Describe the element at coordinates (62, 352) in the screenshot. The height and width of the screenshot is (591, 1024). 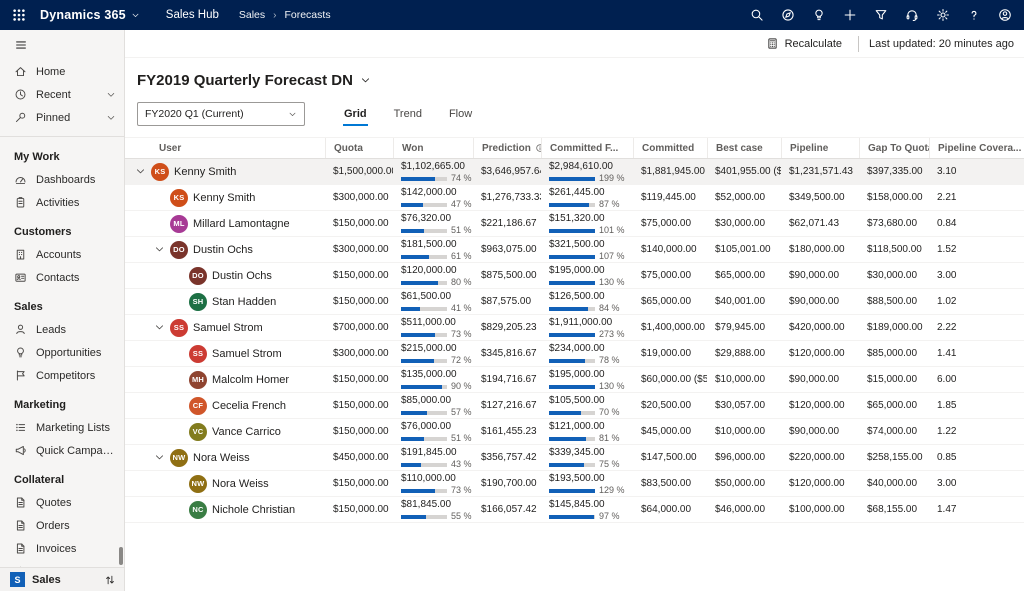
I see `sidebar-item-opportunities: Opportunities` at that location.